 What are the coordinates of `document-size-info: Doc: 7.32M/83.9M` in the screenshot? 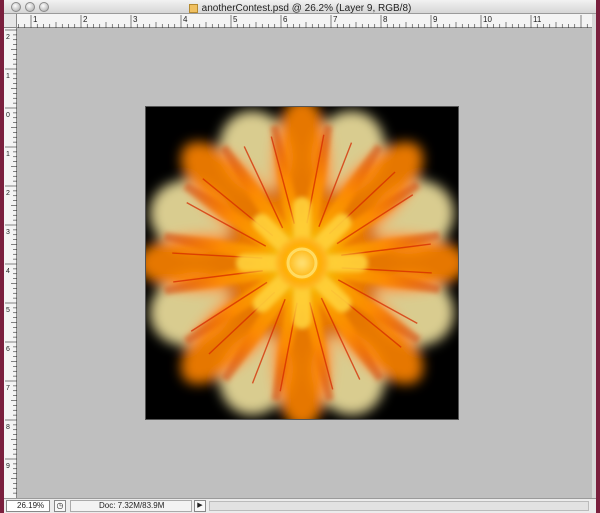 It's located at (131, 506).